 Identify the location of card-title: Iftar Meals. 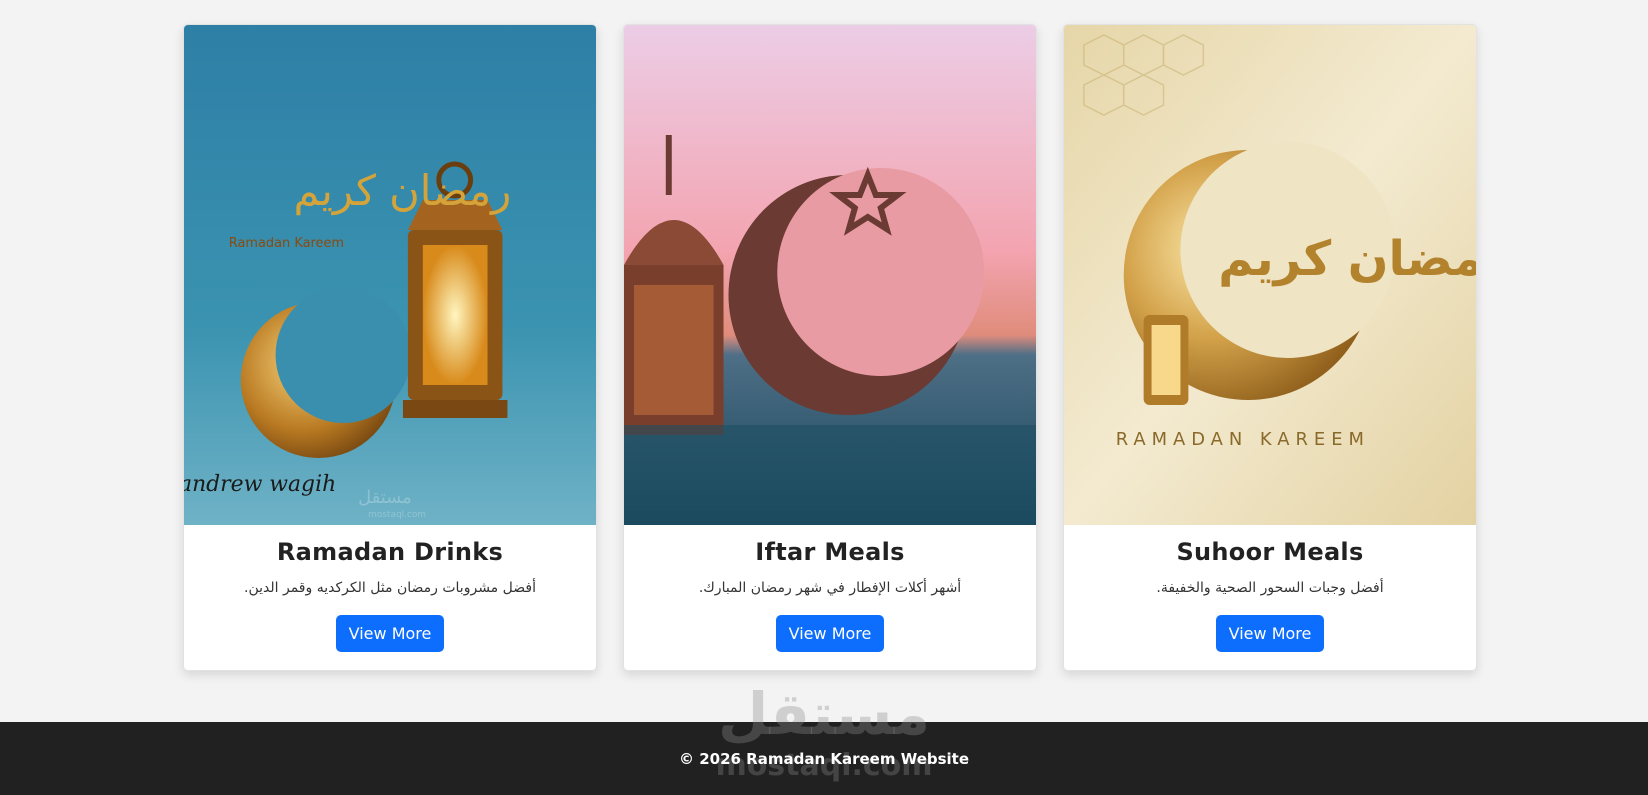
(830, 552).